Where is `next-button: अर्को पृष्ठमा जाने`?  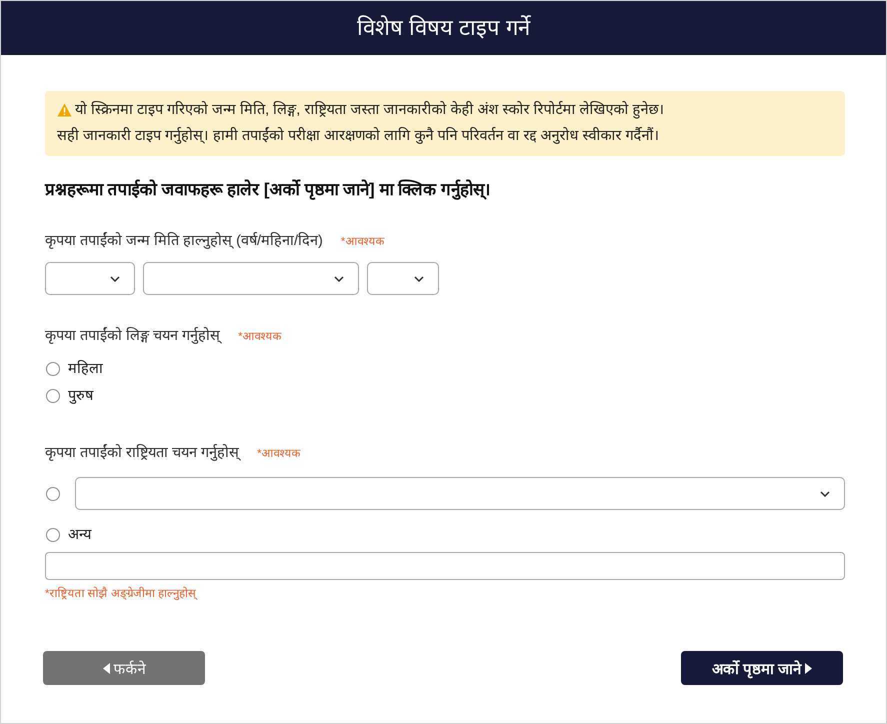
next-button: अर्को पृष्ठमा जाने is located at coordinates (762, 668).